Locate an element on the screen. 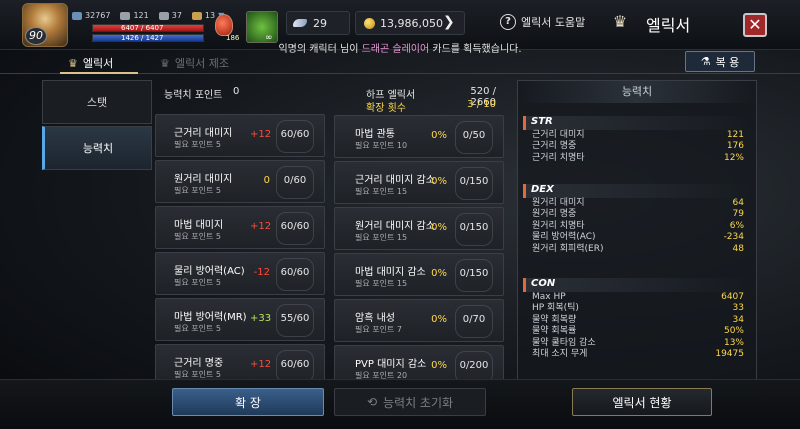 The width and height of the screenshot is (800, 429). feather-icon is located at coordinates (300, 23).